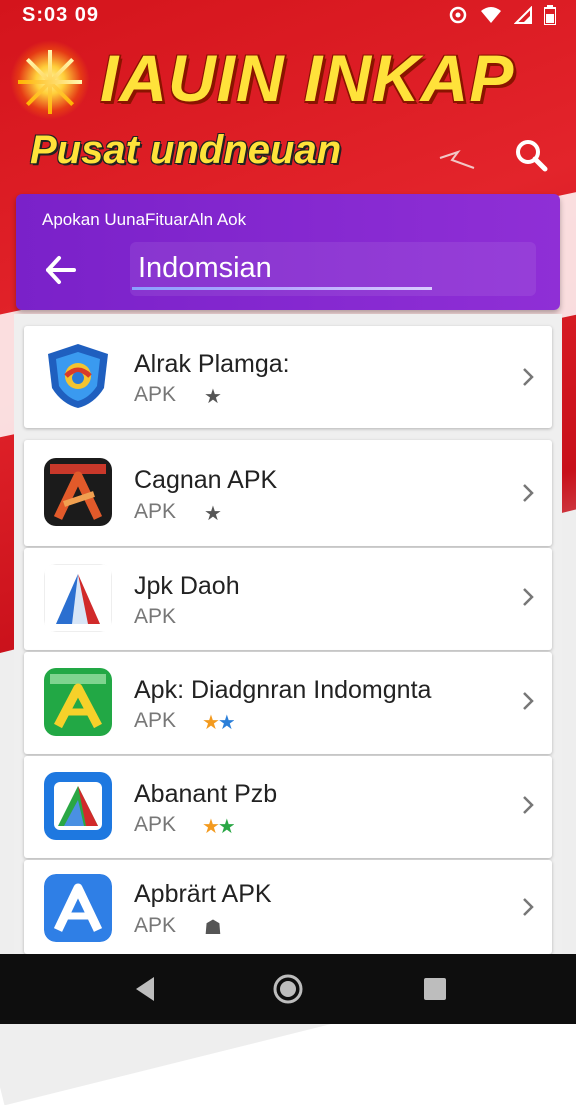 This screenshot has width=576, height=1105. What do you see at coordinates (288, 599) in the screenshot?
I see `list-item: Jpk Daoh APK` at bounding box center [288, 599].